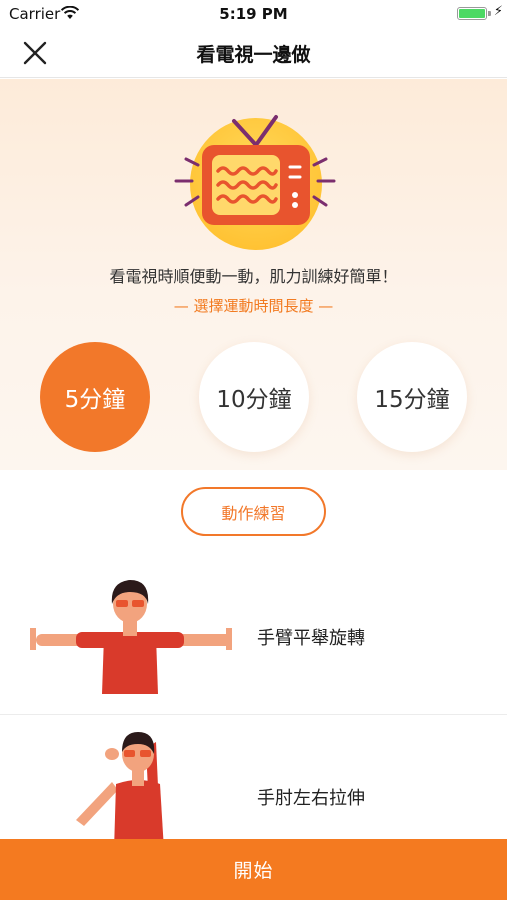 This screenshot has height=900, width=507. What do you see at coordinates (255, 182) in the screenshot?
I see `tv-icon` at bounding box center [255, 182].